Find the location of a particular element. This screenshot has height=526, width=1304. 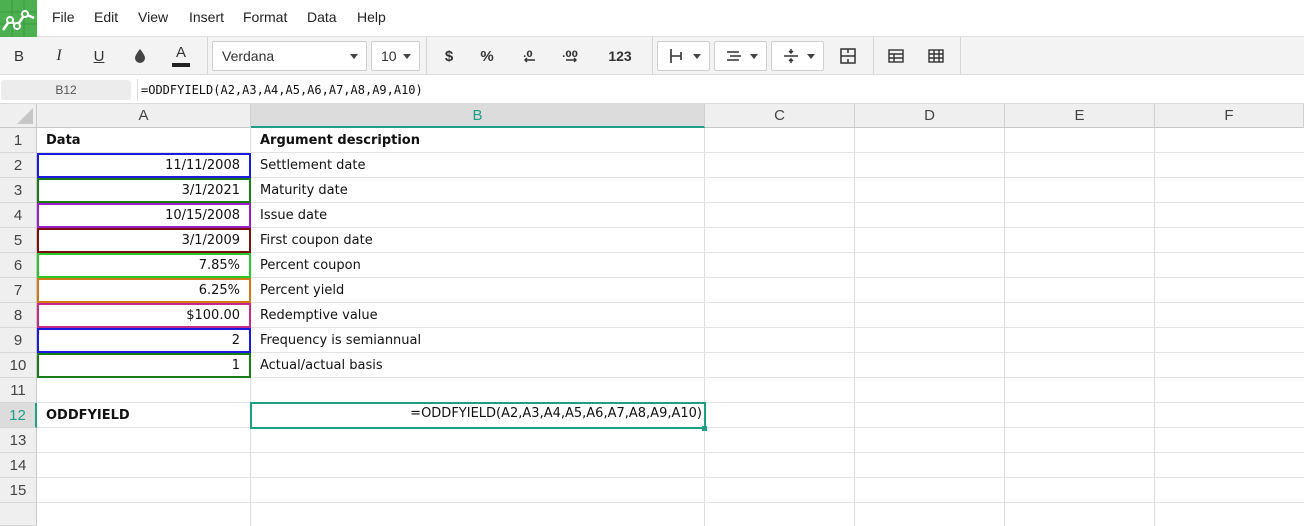

column-header-d: D is located at coordinates (930, 116).